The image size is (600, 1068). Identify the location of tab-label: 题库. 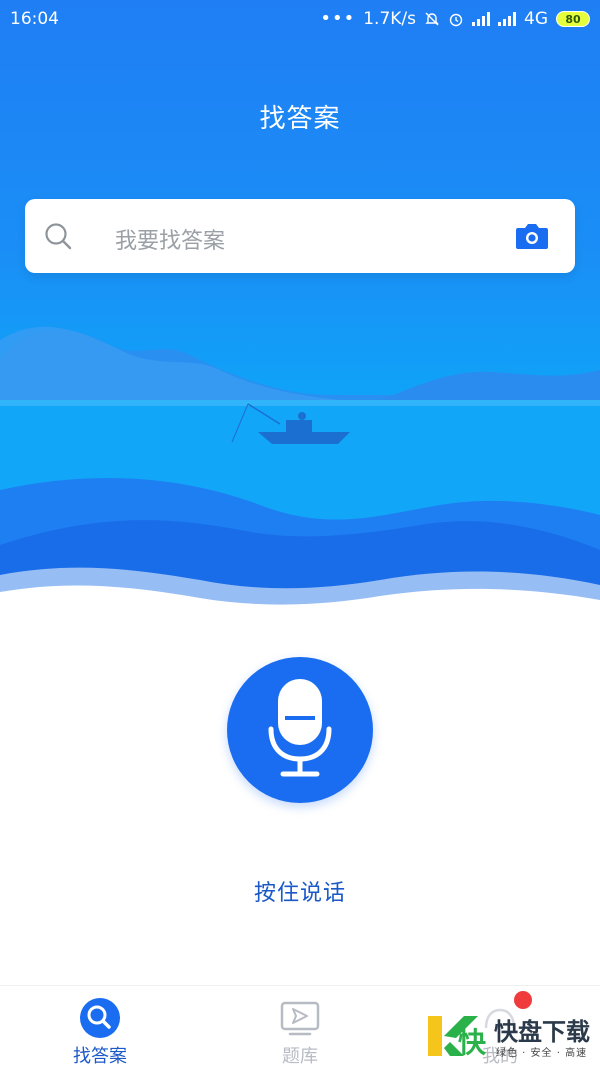
(300, 1056).